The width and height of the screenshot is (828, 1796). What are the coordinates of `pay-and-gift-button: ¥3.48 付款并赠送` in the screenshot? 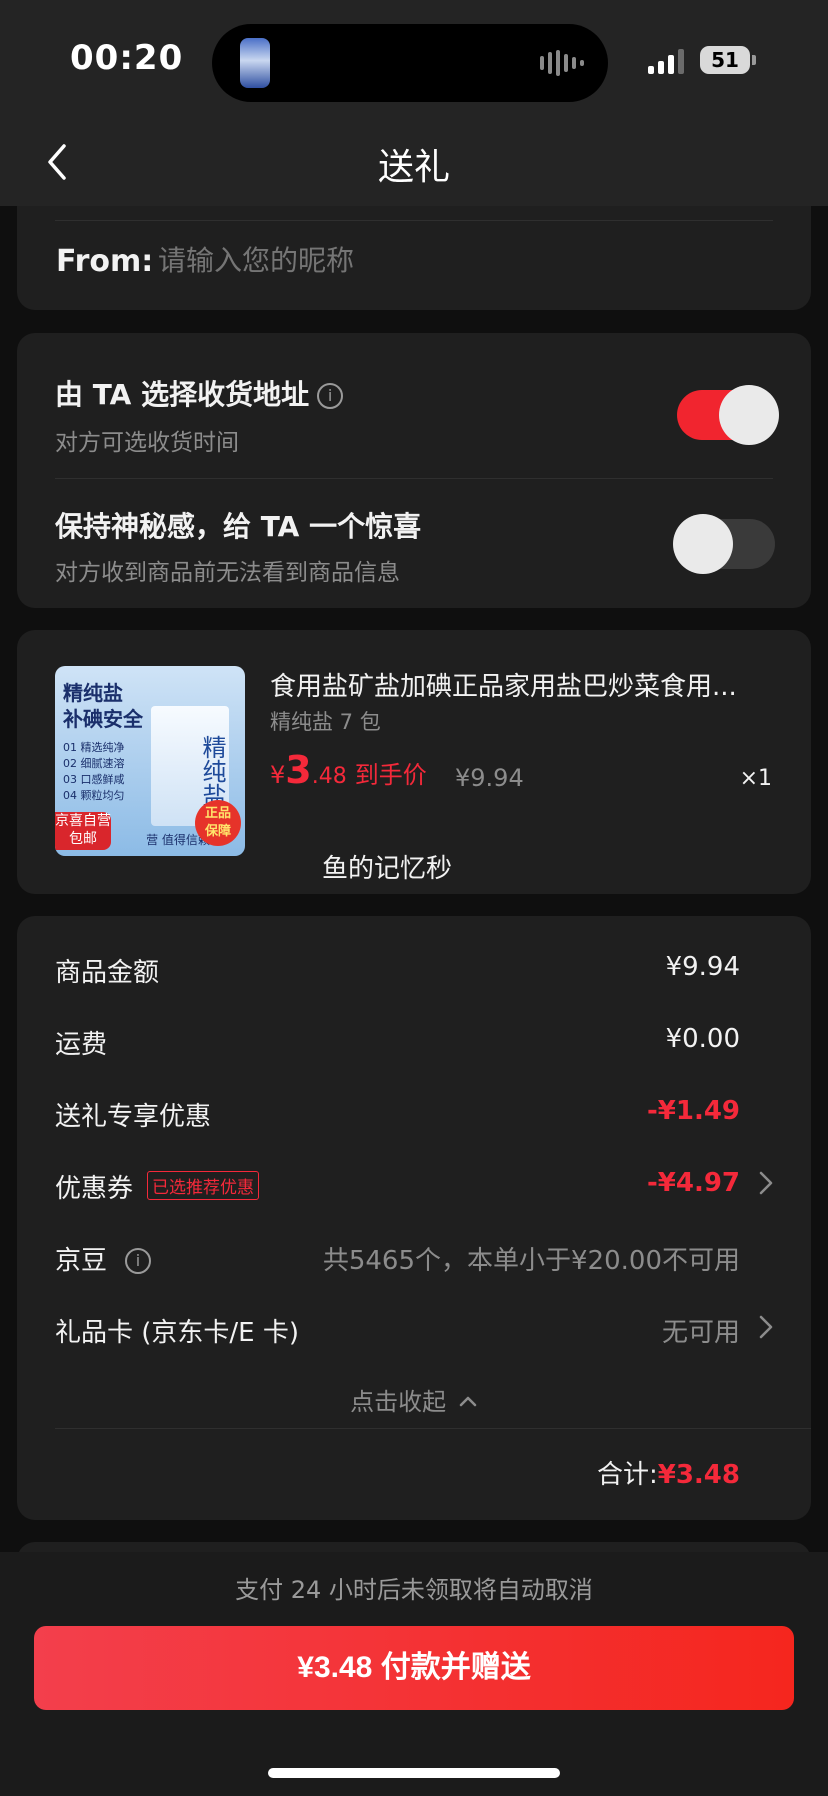 It's located at (414, 1668).